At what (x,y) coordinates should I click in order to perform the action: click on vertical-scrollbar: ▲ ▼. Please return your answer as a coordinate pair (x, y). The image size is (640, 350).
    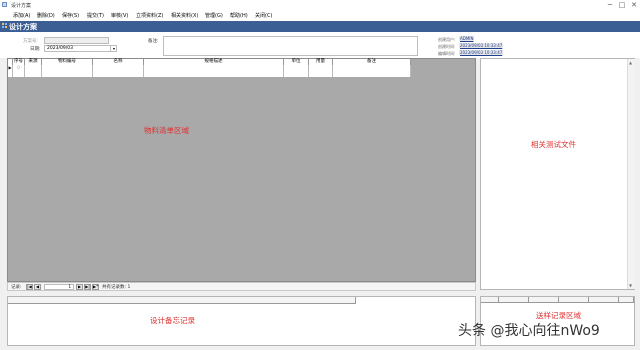
    Looking at the image, I should click on (631, 174).